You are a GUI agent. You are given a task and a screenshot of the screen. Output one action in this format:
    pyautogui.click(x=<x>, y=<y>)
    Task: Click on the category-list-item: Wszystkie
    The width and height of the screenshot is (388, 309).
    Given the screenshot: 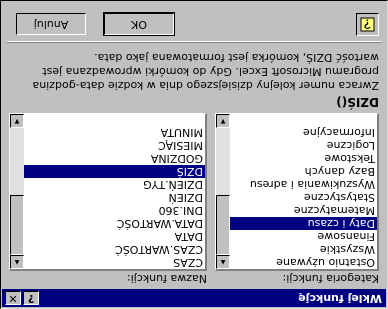 What is the action you would take?
    pyautogui.click(x=303, y=249)
    